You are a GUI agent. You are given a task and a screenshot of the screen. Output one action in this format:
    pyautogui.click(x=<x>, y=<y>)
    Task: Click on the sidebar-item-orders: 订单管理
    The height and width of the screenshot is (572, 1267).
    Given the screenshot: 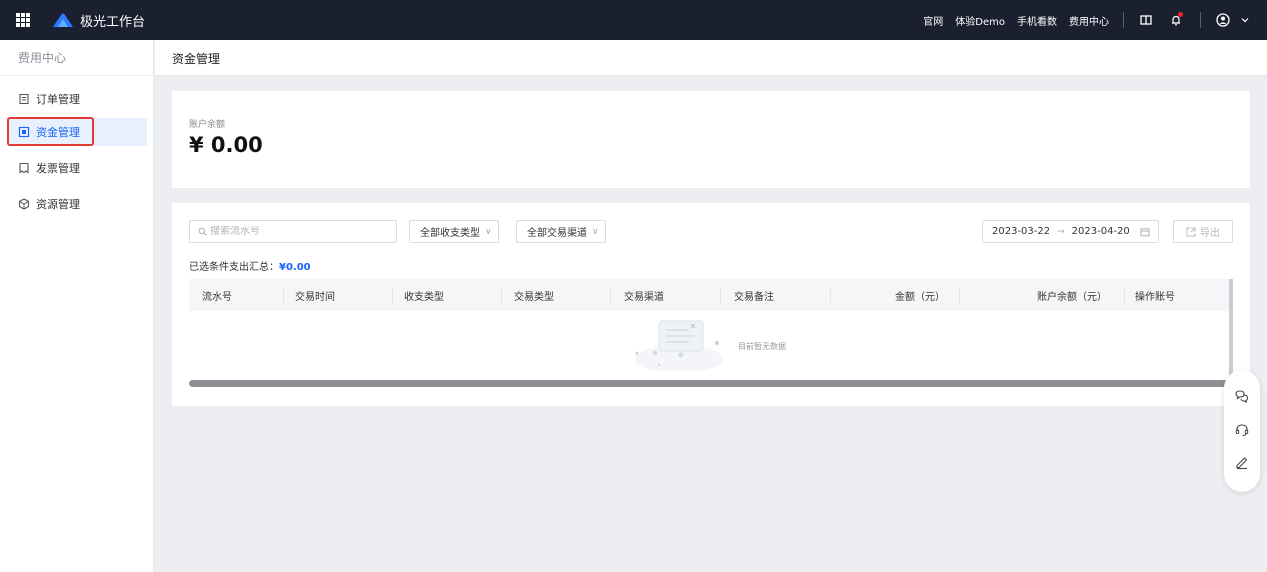 What is the action you would take?
    pyautogui.click(x=77, y=99)
    